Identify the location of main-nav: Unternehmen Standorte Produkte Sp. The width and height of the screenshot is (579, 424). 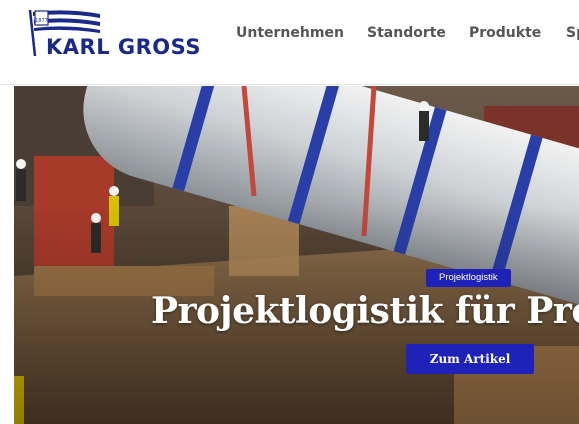
(289, 35).